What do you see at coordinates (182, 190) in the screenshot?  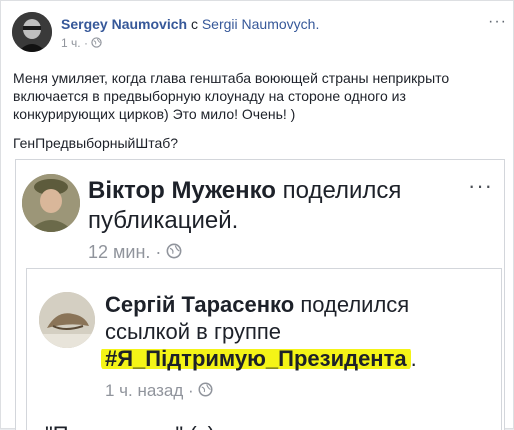 I see `shared-author-name: Віктор Муженко` at bounding box center [182, 190].